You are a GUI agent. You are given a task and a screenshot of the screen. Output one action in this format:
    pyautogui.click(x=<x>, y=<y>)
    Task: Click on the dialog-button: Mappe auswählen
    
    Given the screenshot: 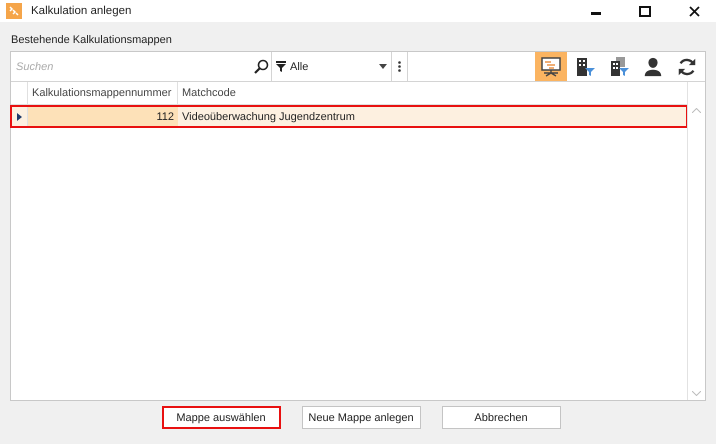 What is the action you would take?
    pyautogui.click(x=221, y=417)
    